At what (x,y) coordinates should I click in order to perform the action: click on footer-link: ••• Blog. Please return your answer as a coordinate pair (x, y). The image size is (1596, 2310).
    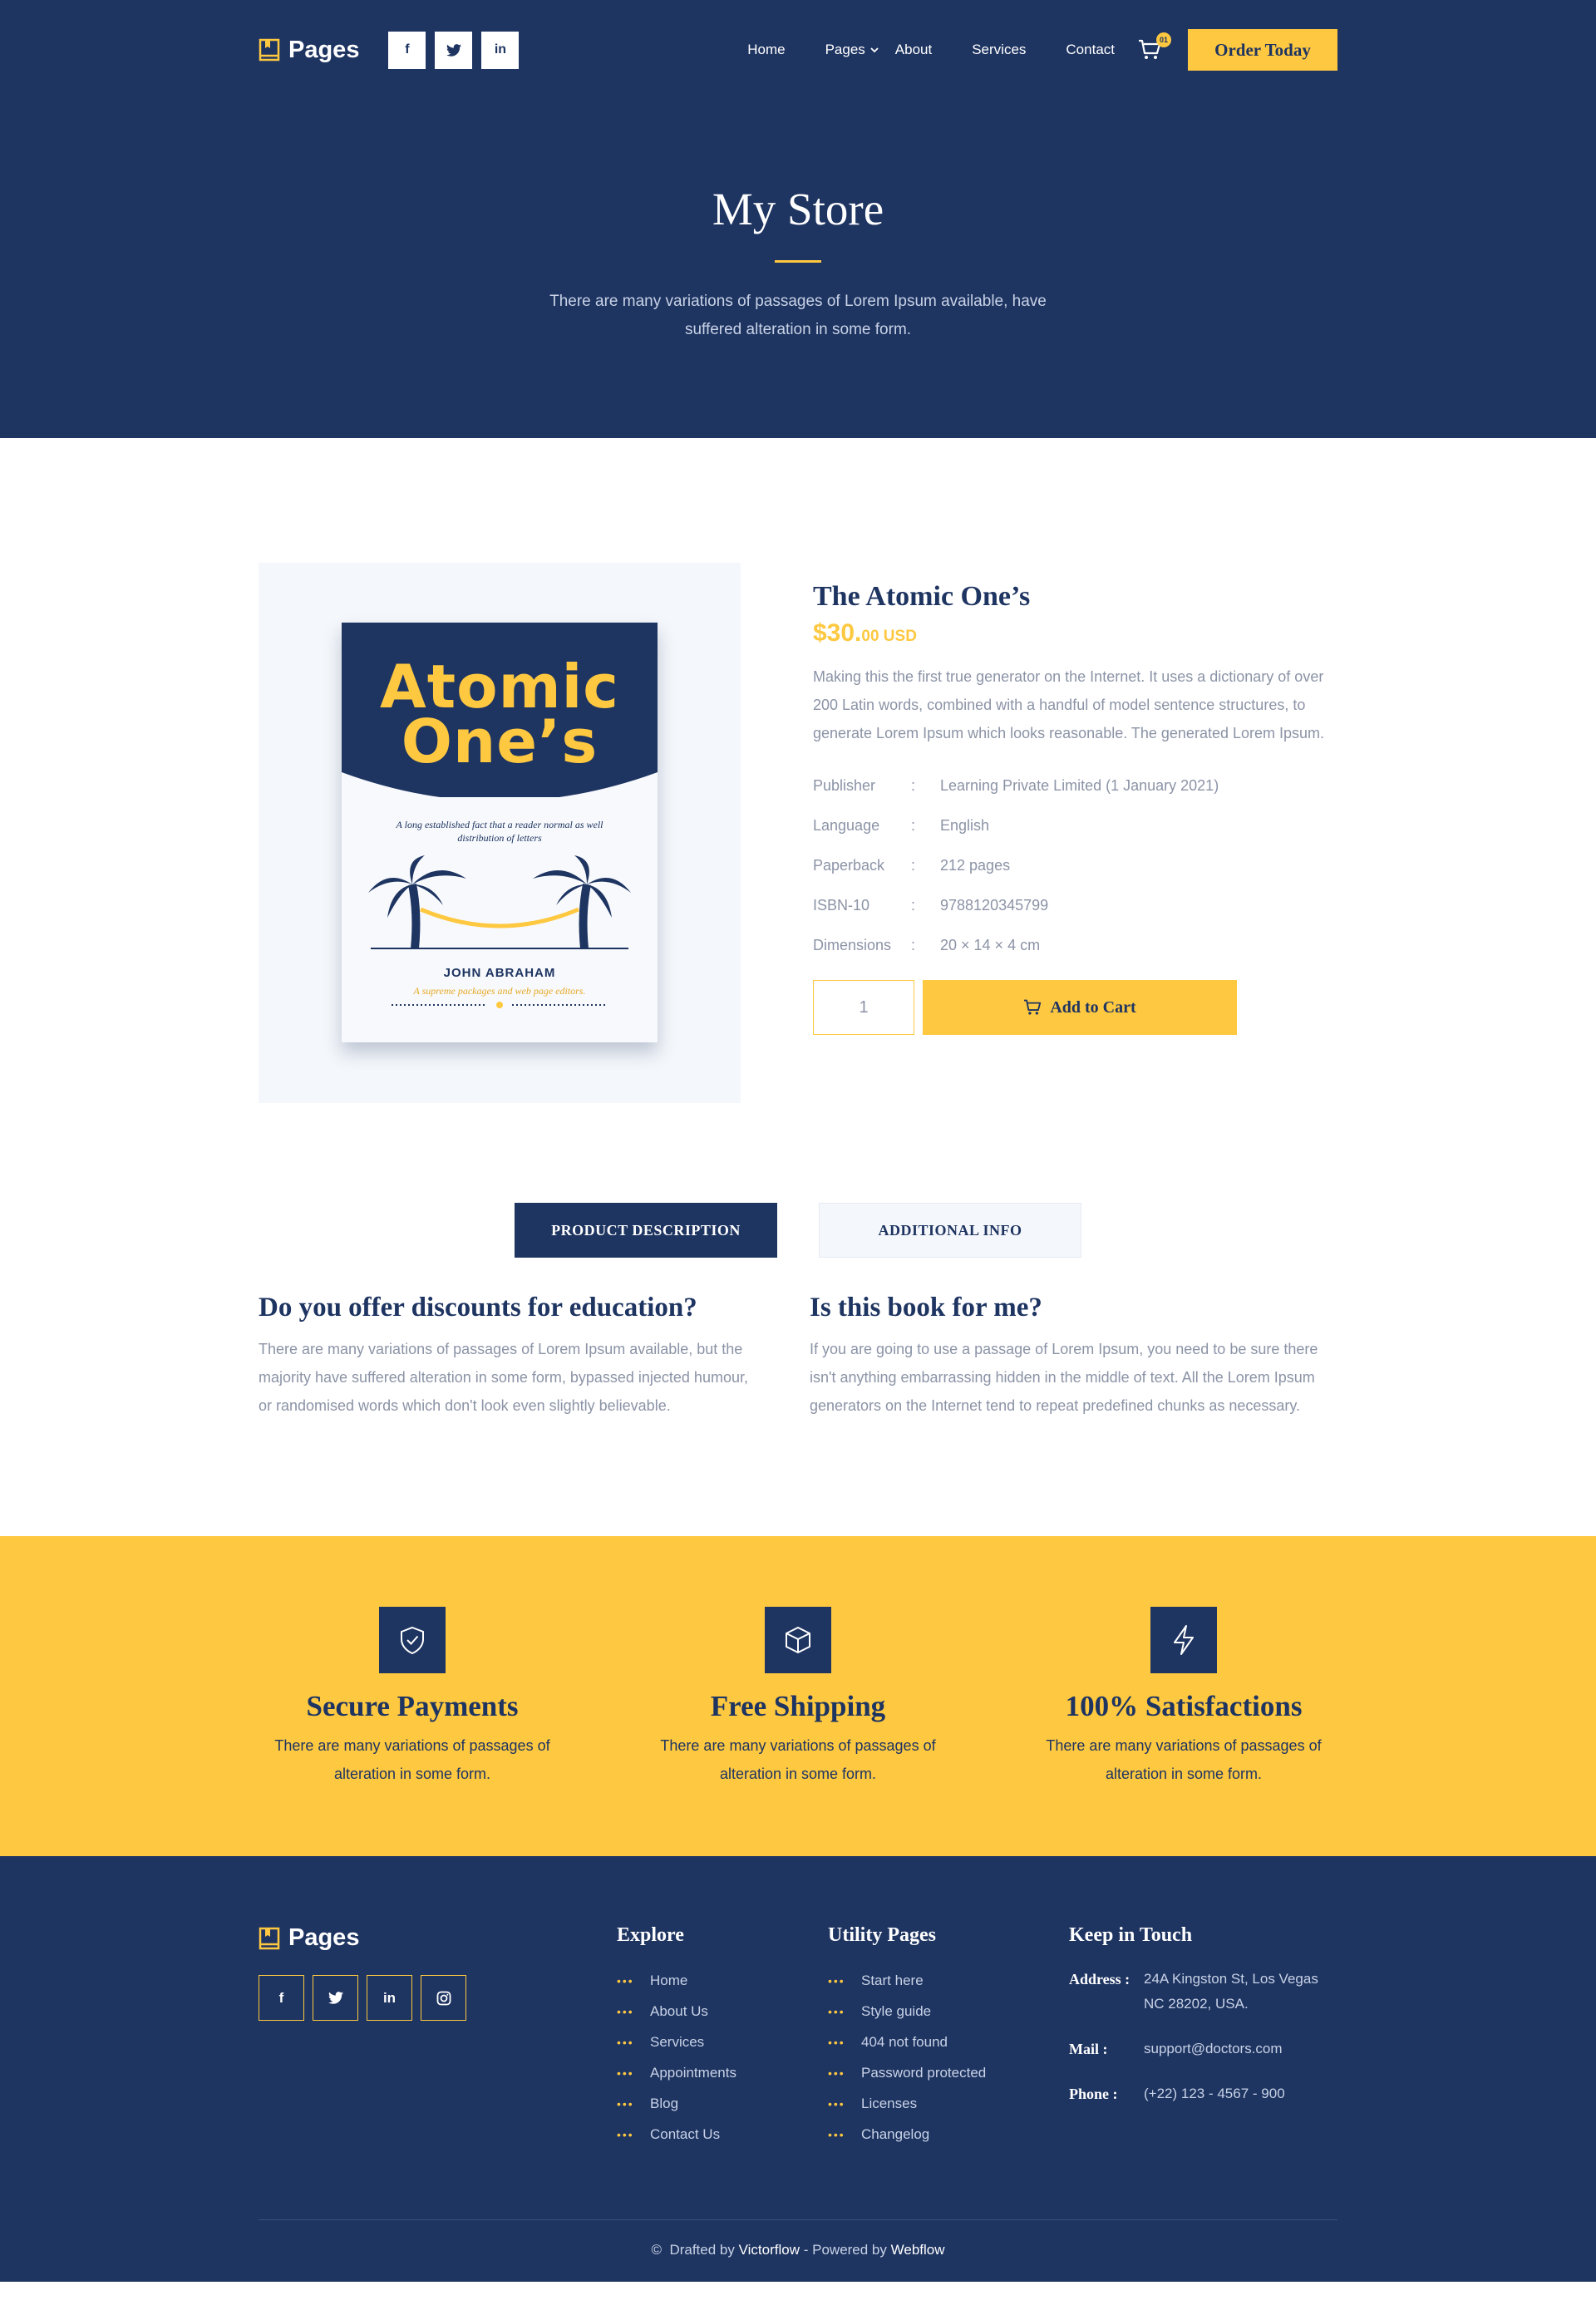
    Looking at the image, I should click on (722, 2104).